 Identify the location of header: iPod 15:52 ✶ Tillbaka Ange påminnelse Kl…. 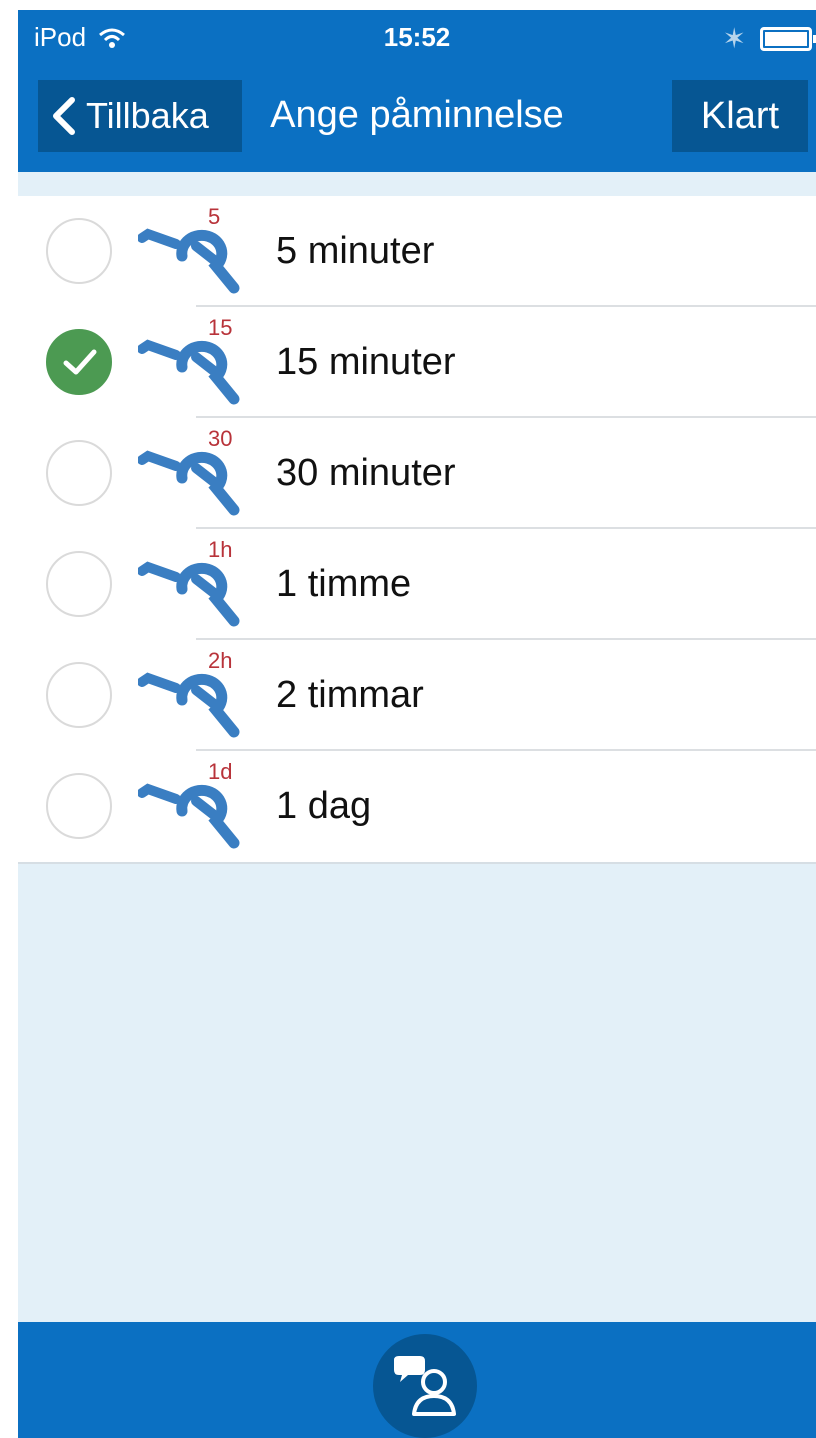
(417, 91).